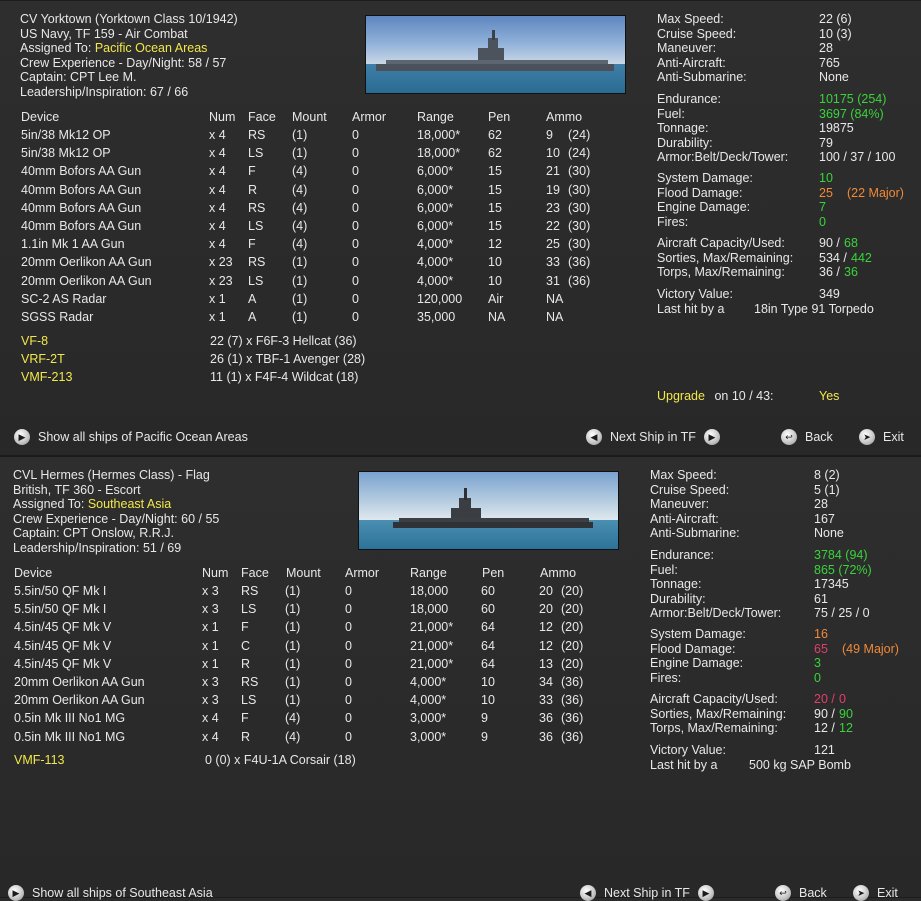  What do you see at coordinates (680, 504) in the screenshot?
I see `stat-label: Maneuver:` at bounding box center [680, 504].